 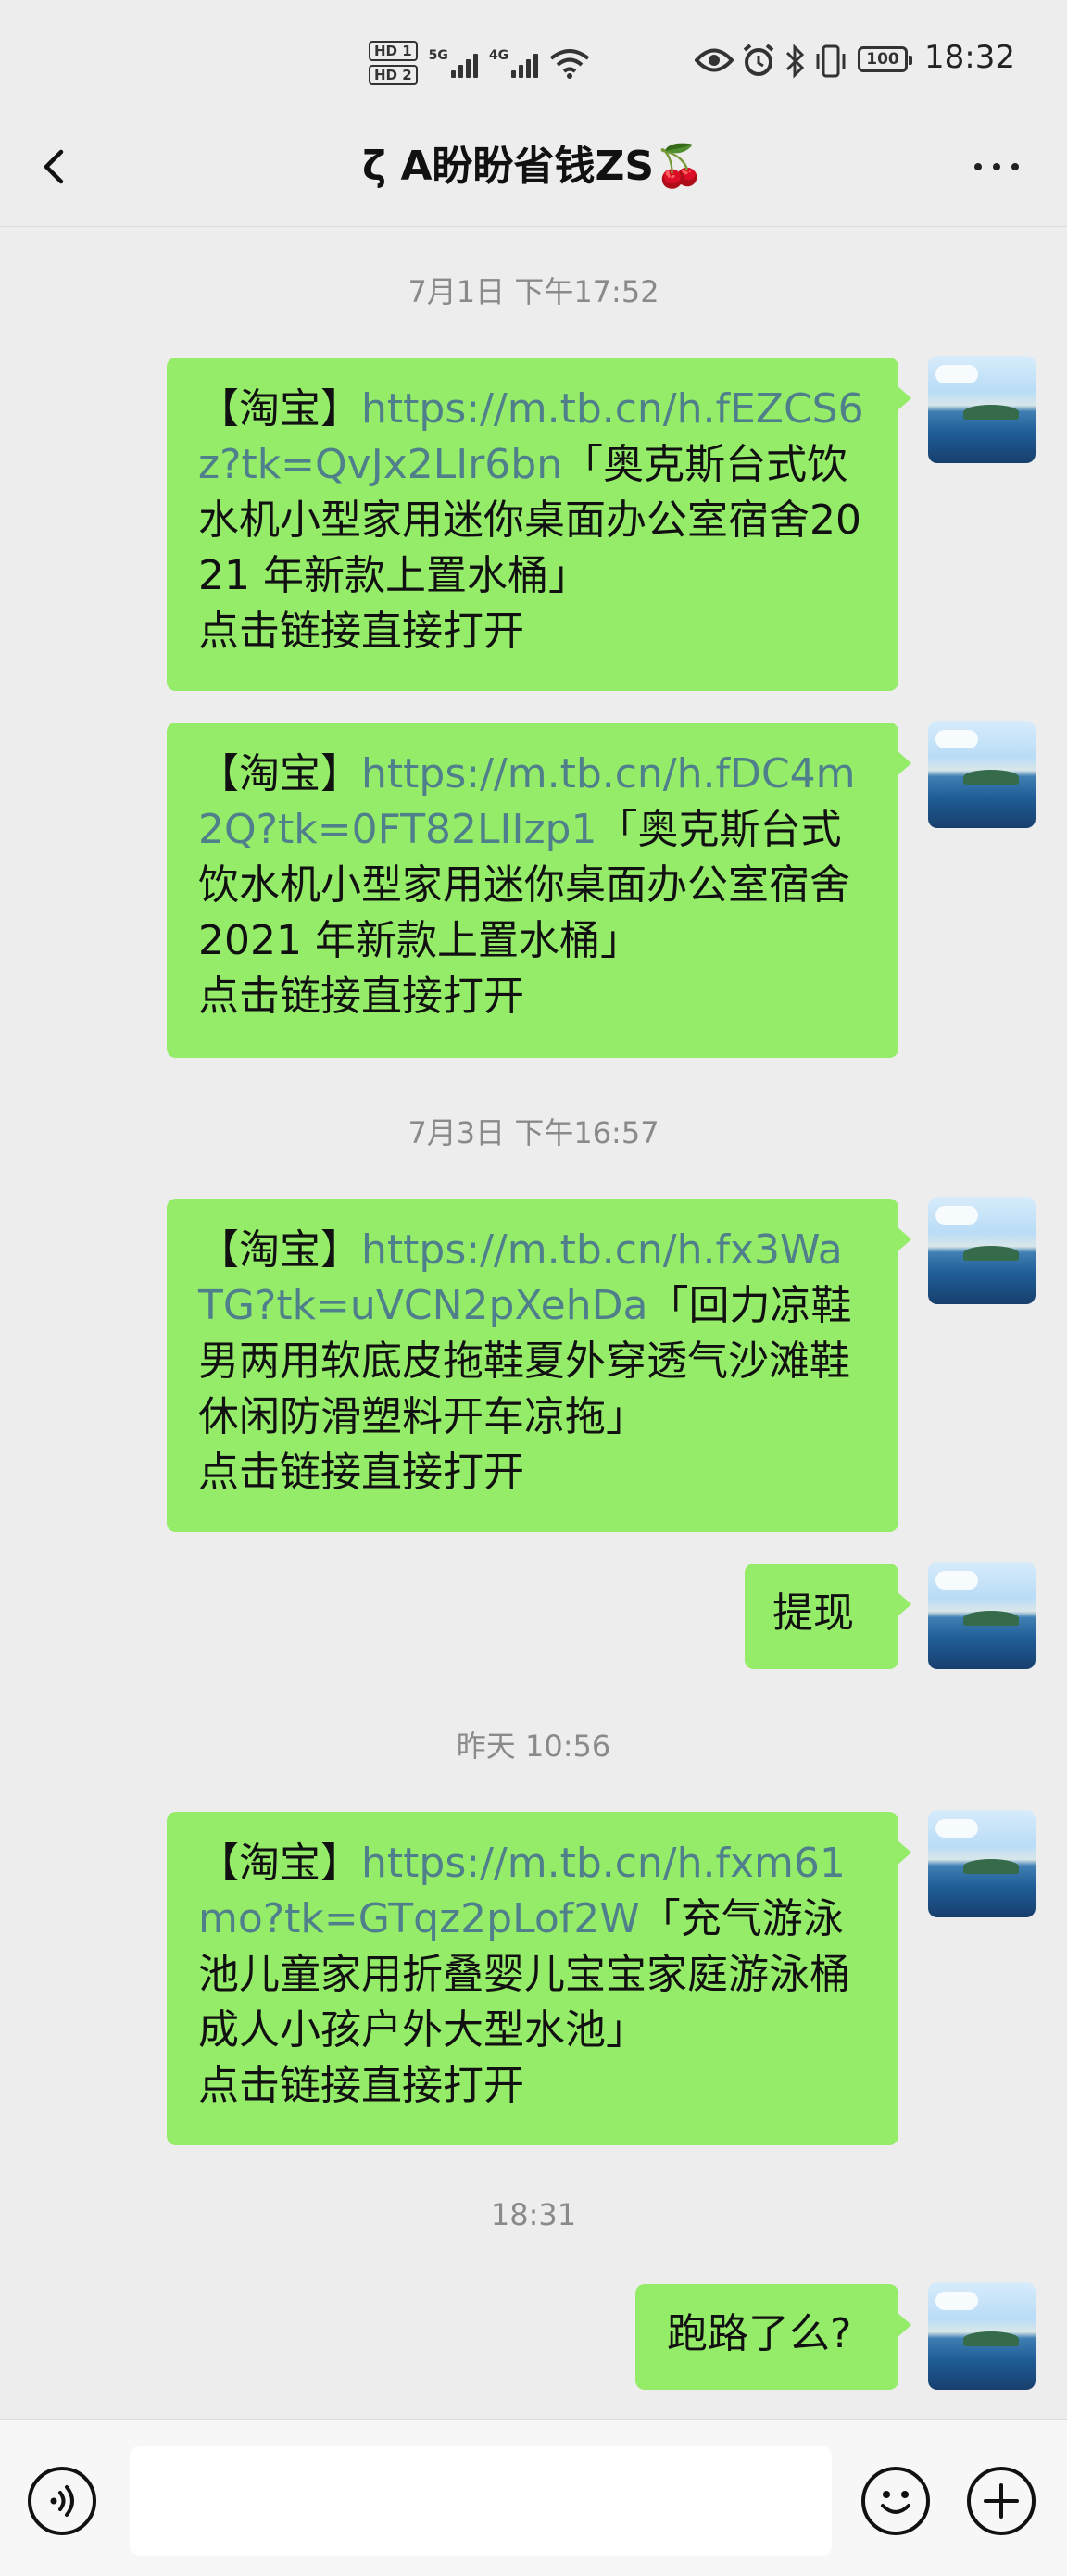 What do you see at coordinates (813, 1613) in the screenshot?
I see `message-text: 提现` at bounding box center [813, 1613].